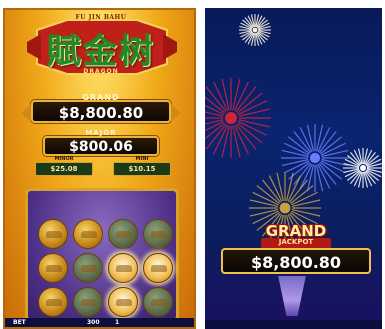  Describe the element at coordinates (101, 113) in the screenshot. I see `grand-value: $8,800.80` at that location.